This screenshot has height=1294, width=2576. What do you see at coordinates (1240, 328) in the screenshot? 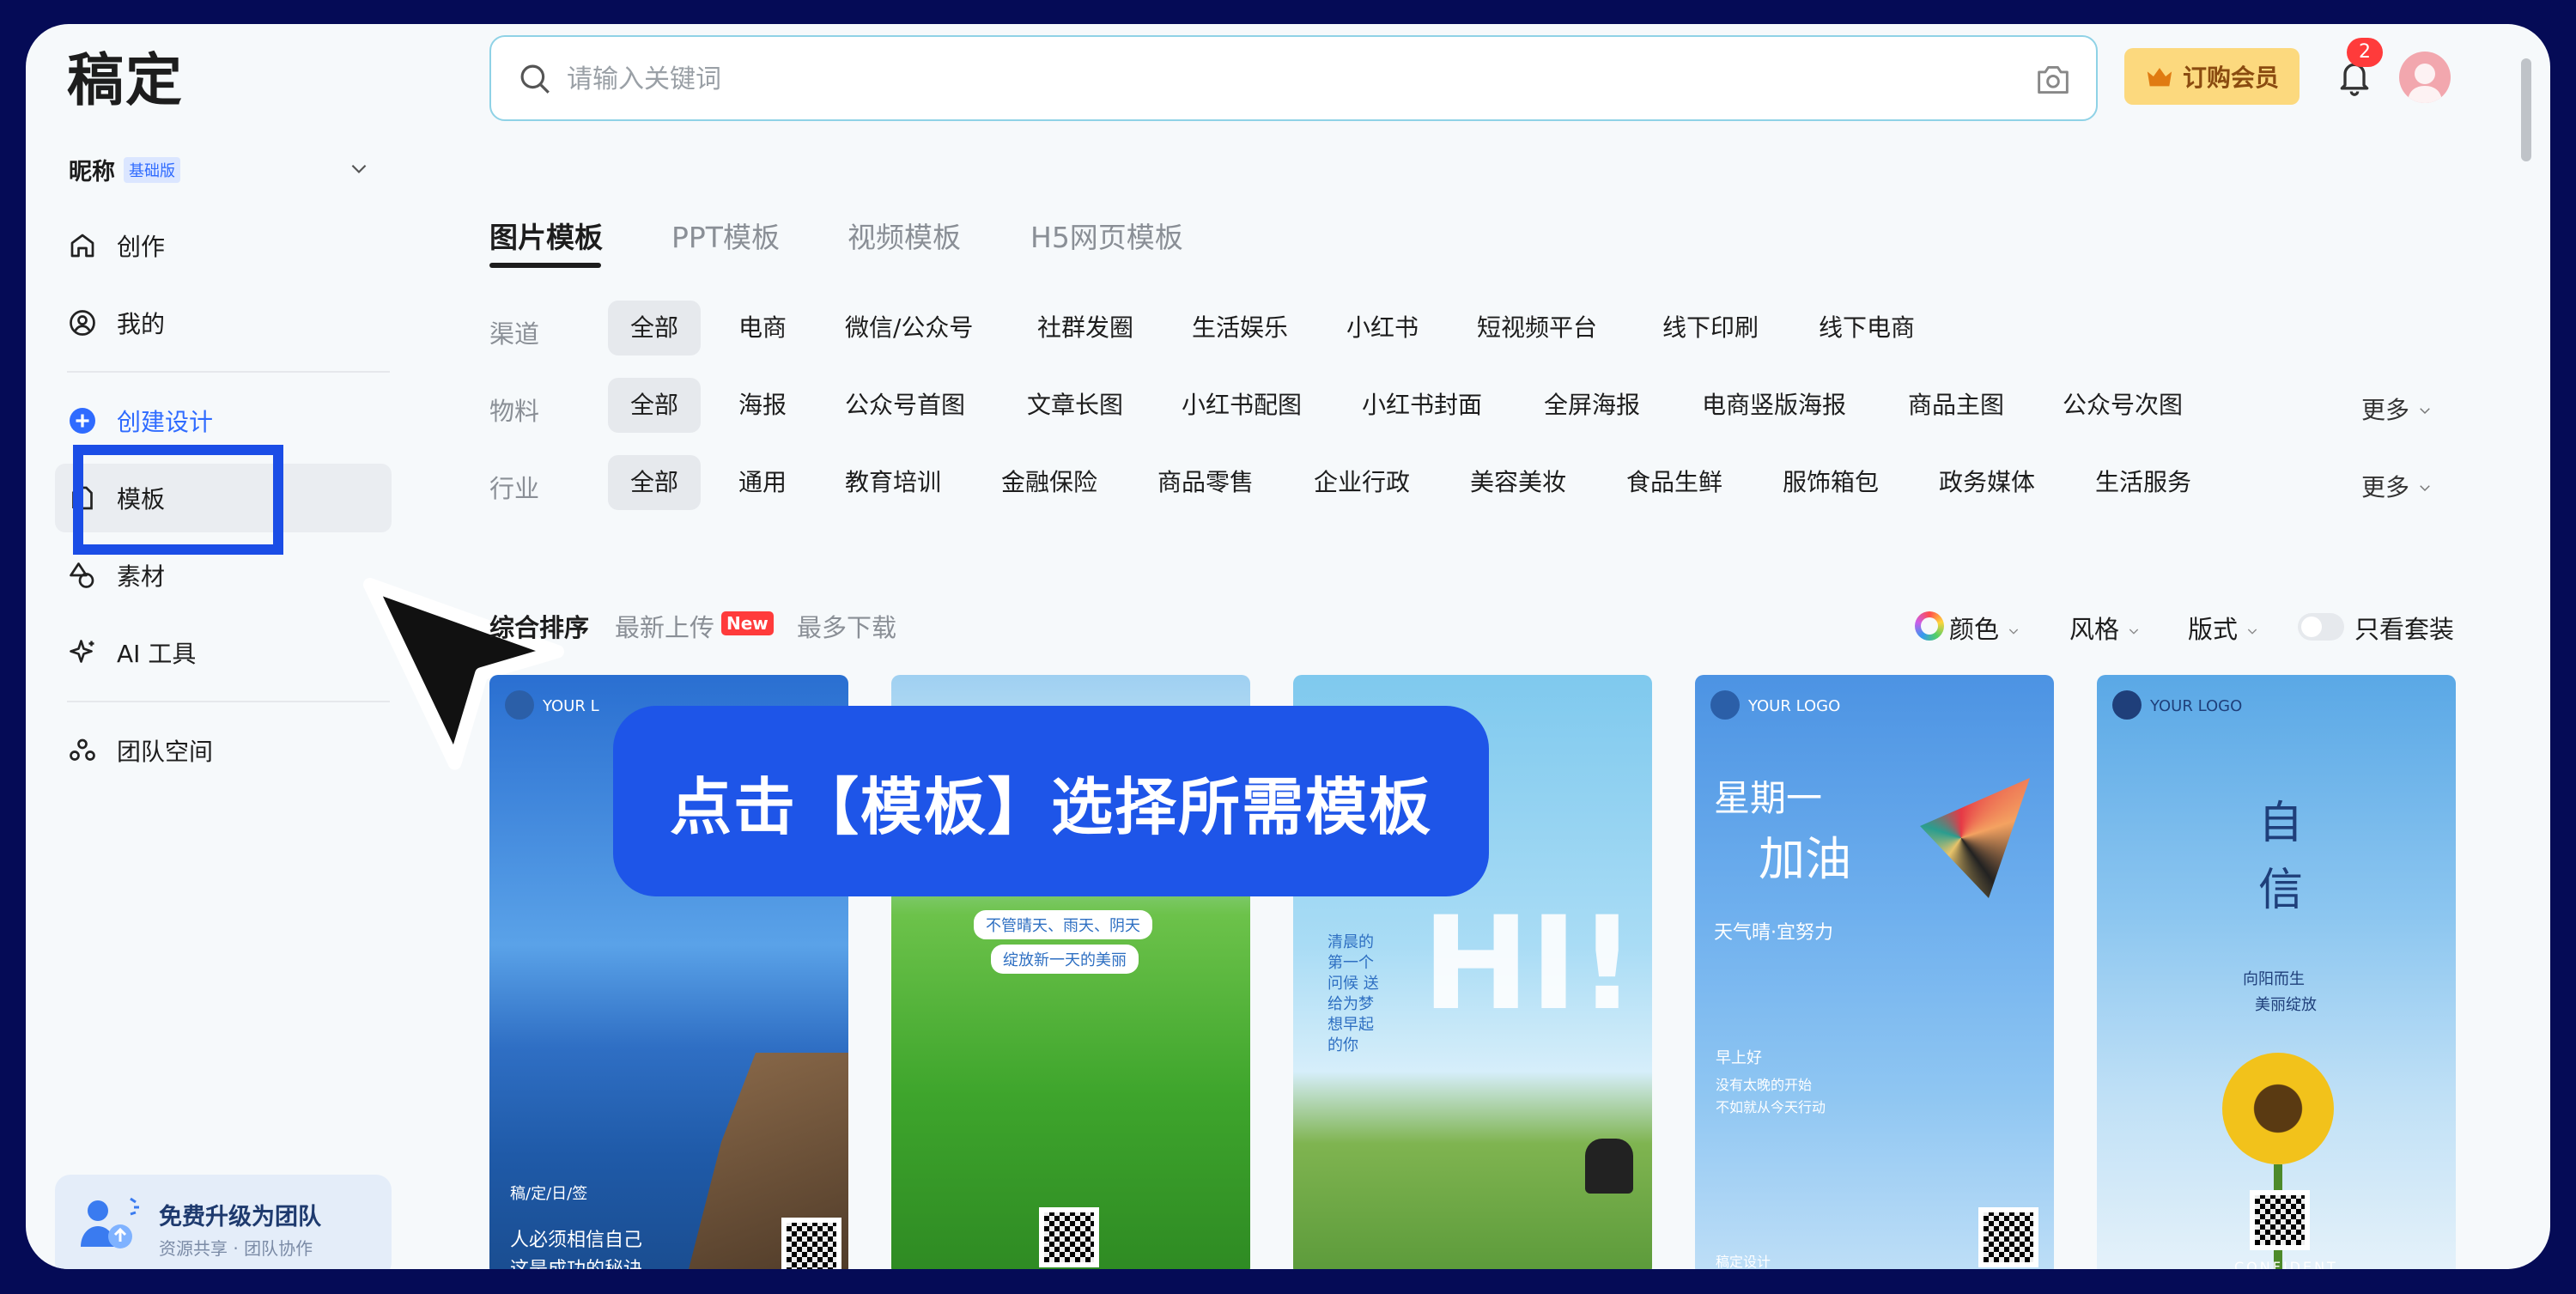
I see `chip-channel: 生活娱乐` at bounding box center [1240, 328].